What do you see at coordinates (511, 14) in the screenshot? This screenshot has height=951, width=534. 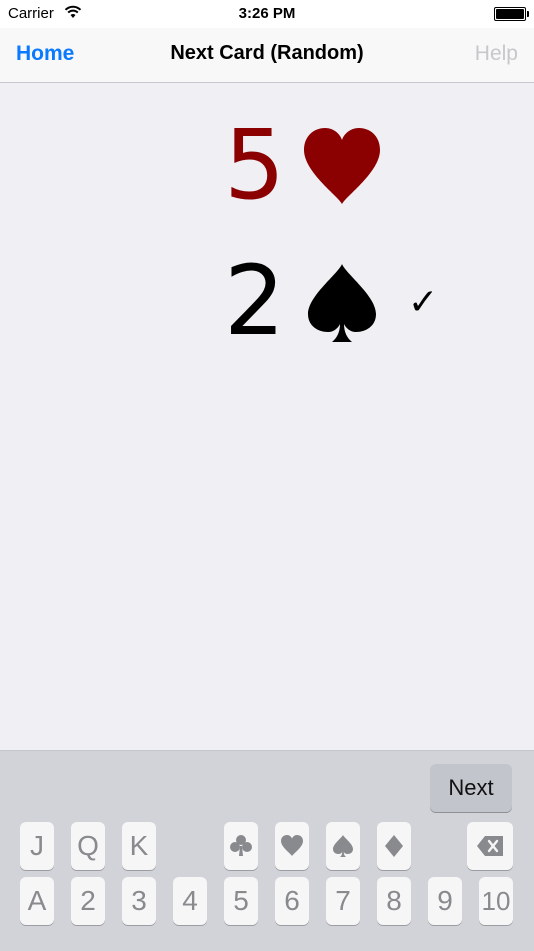 I see `battery-icon` at bounding box center [511, 14].